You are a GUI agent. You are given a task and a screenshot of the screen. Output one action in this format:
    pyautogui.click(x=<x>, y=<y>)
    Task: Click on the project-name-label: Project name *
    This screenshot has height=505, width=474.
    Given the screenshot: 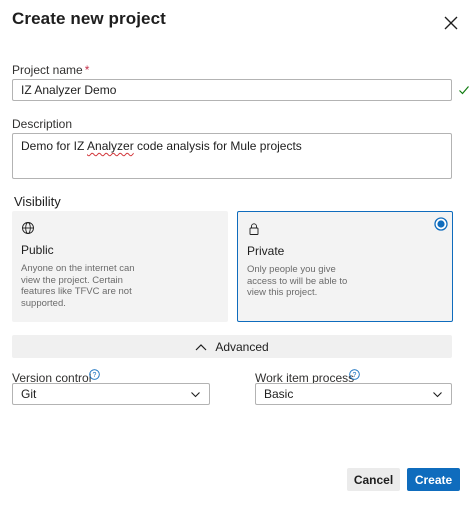 What is the action you would take?
    pyautogui.click(x=50, y=70)
    